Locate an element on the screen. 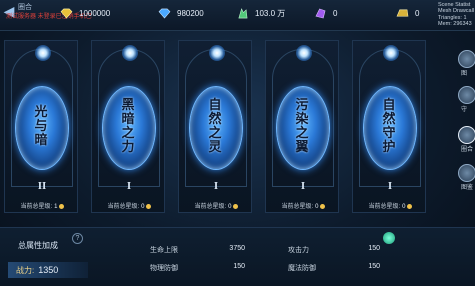 This screenshot has height=286, width=475. card-nature-guard: 自 然 守 护 I 当前总星级: 0 is located at coordinates (389, 126).